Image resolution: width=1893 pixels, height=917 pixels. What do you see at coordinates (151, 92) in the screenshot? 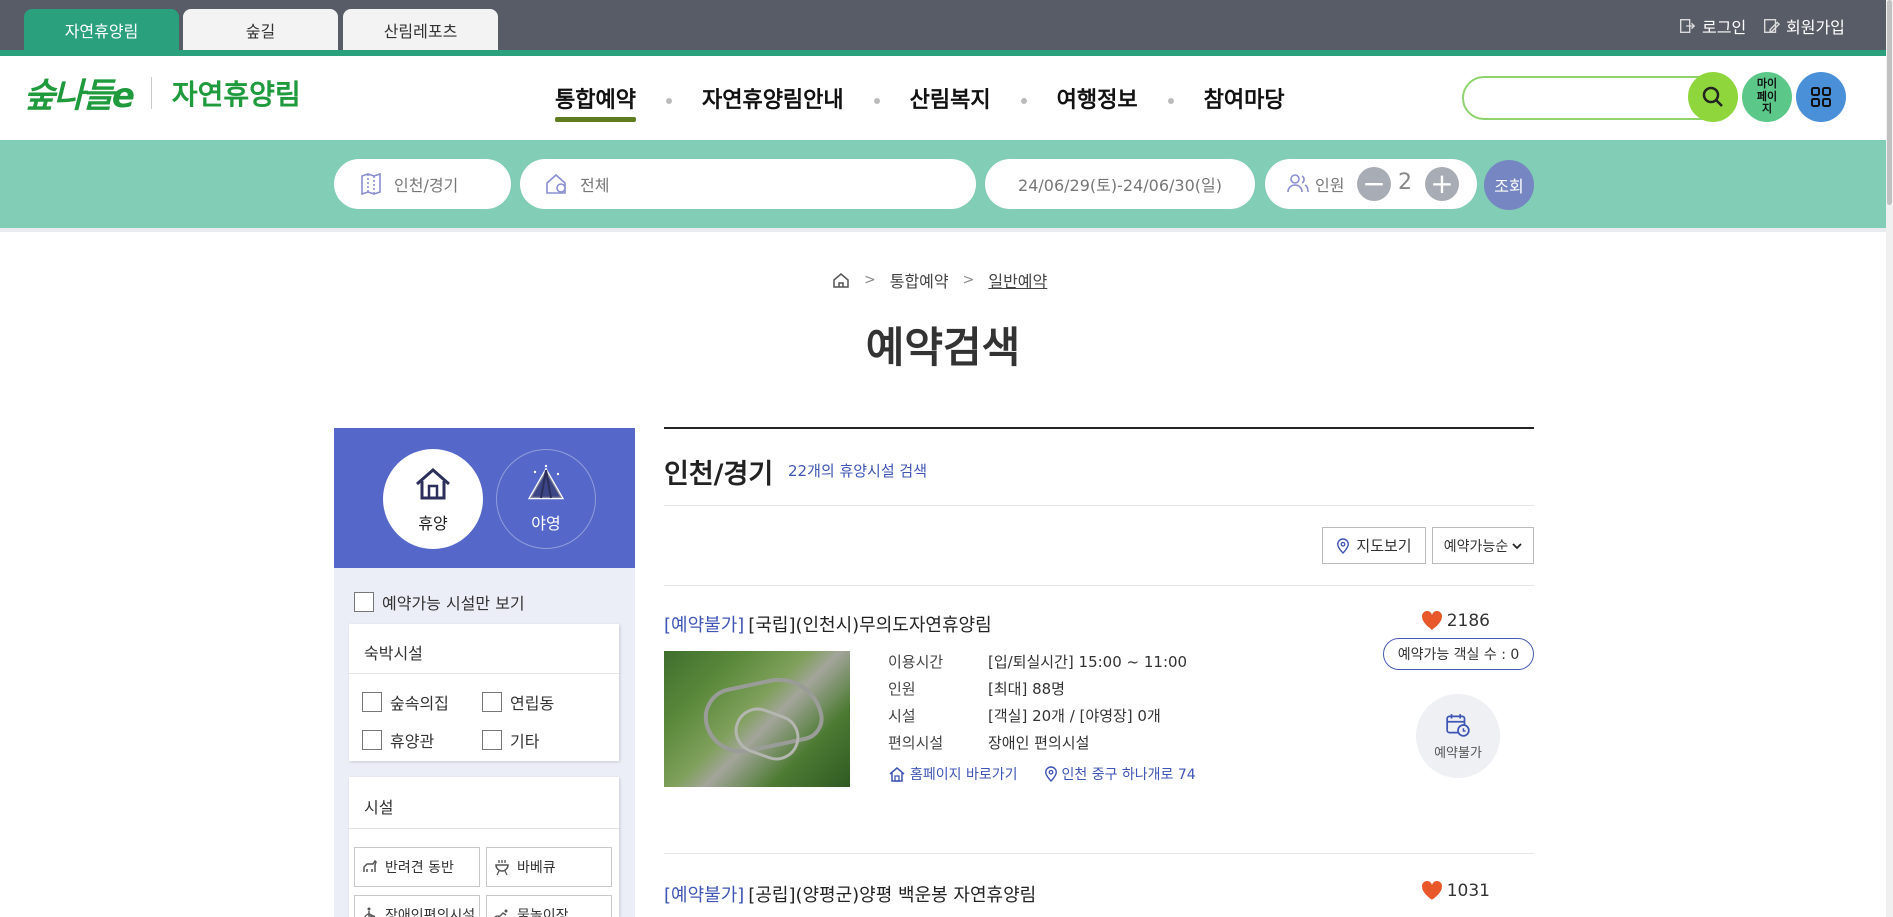
I see `logo-divider` at bounding box center [151, 92].